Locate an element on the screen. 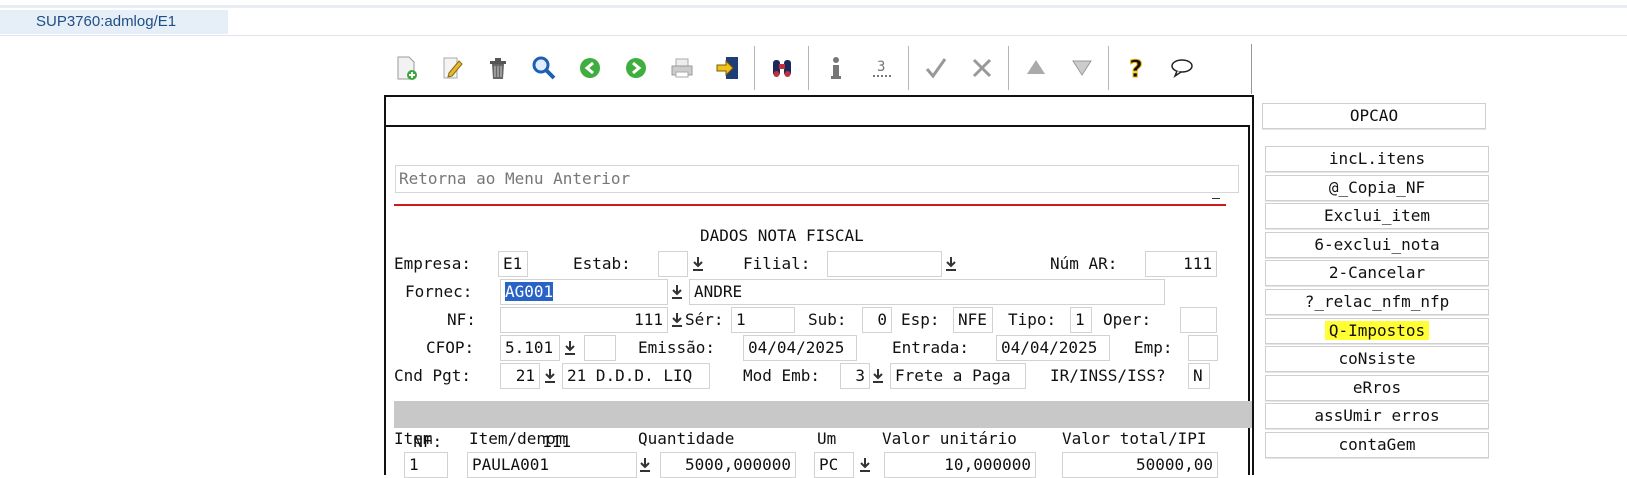  tipo-field: 1 is located at coordinates (1081, 320).